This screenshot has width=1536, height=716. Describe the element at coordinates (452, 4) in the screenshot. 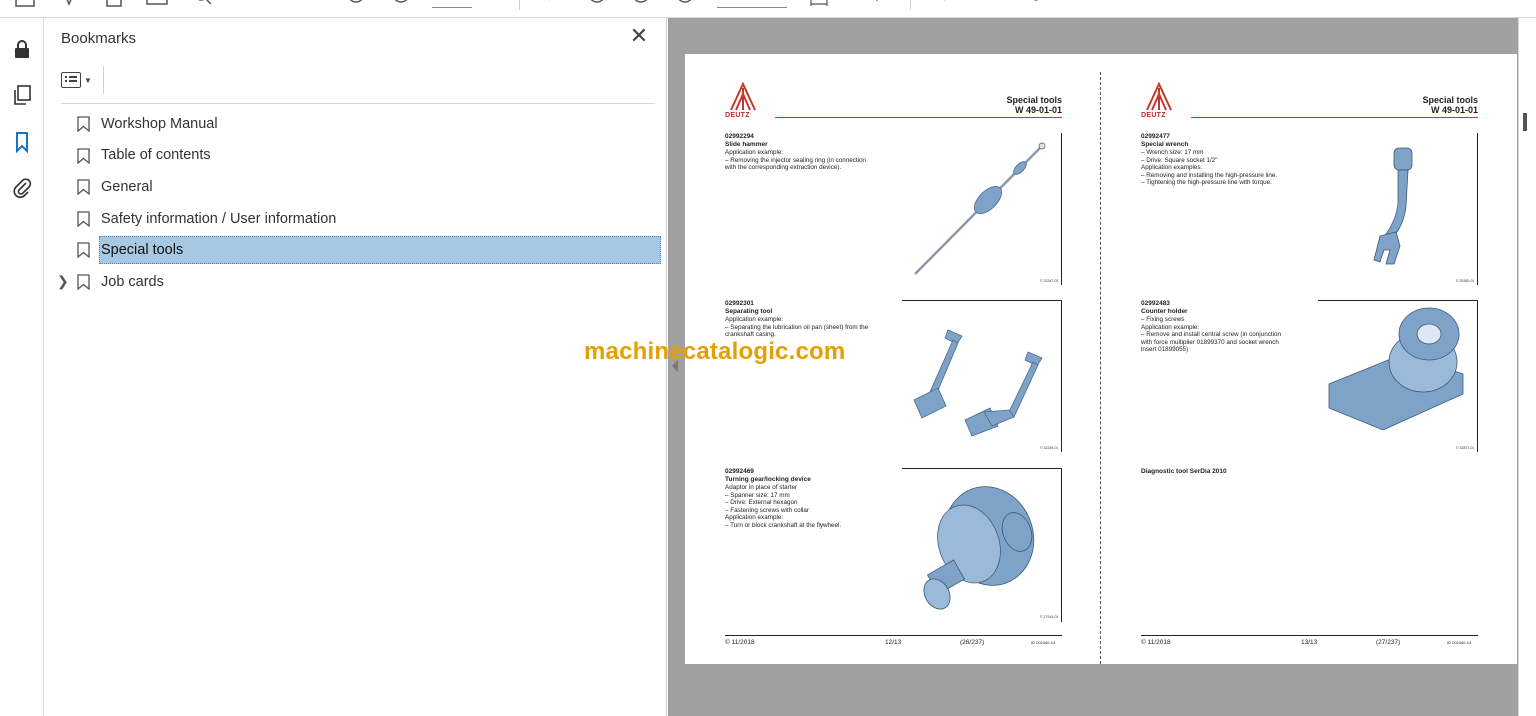

I see `page-number-input` at that location.